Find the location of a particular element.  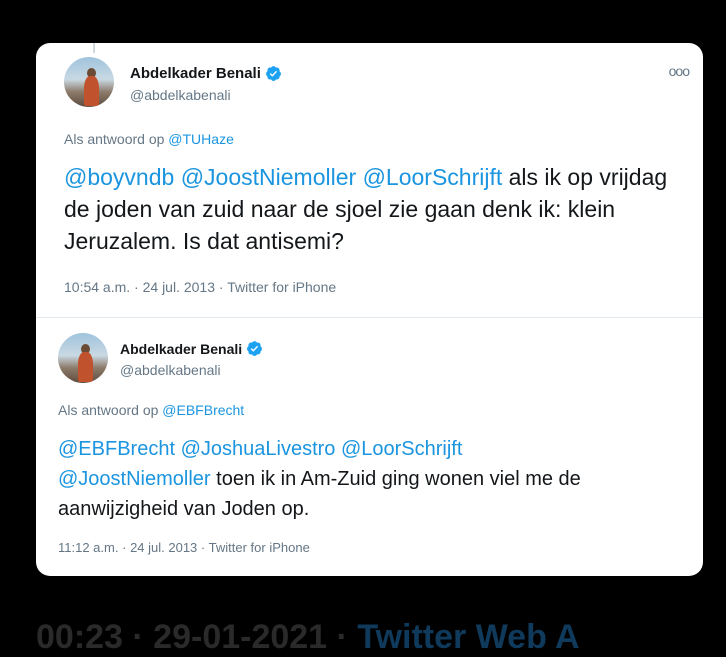

tweet-time: 10:54 a.m. is located at coordinates (97, 287).